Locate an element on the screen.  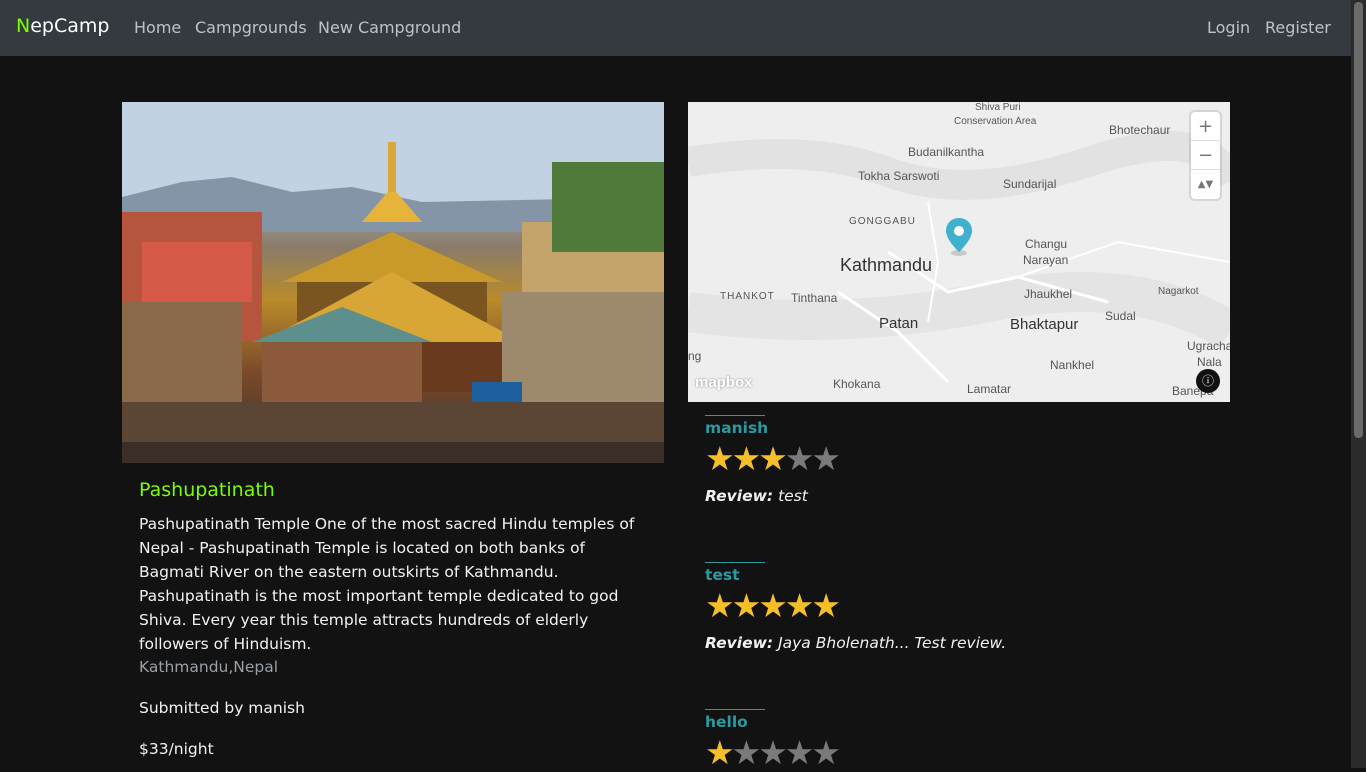
map-label-patan: Patan is located at coordinates (899, 323).